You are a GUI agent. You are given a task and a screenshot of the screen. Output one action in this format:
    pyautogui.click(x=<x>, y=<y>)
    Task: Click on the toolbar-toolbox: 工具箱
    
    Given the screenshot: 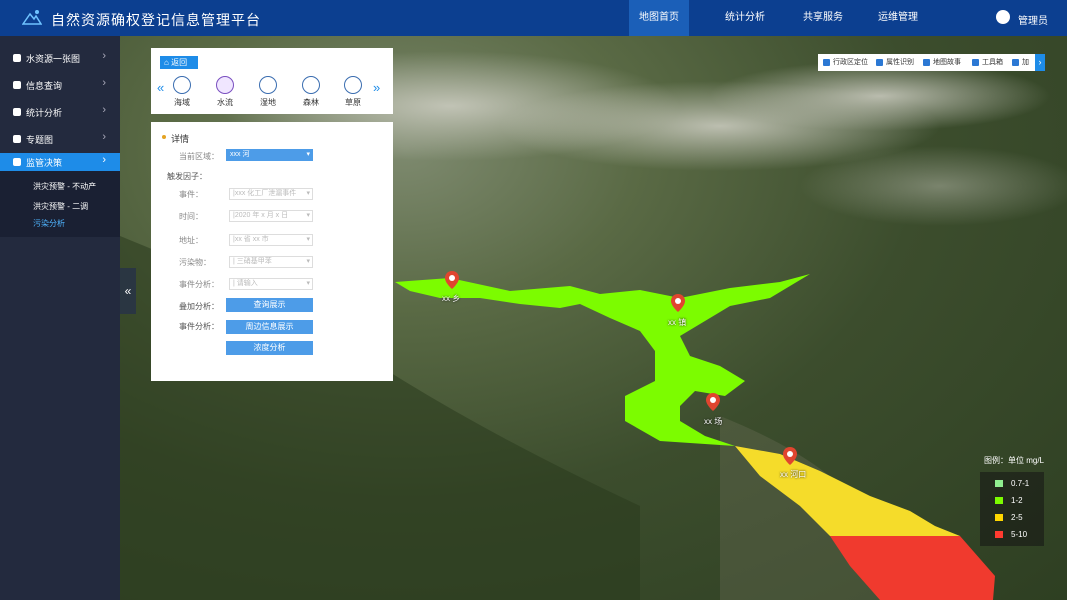 What is the action you would take?
    pyautogui.click(x=987, y=62)
    